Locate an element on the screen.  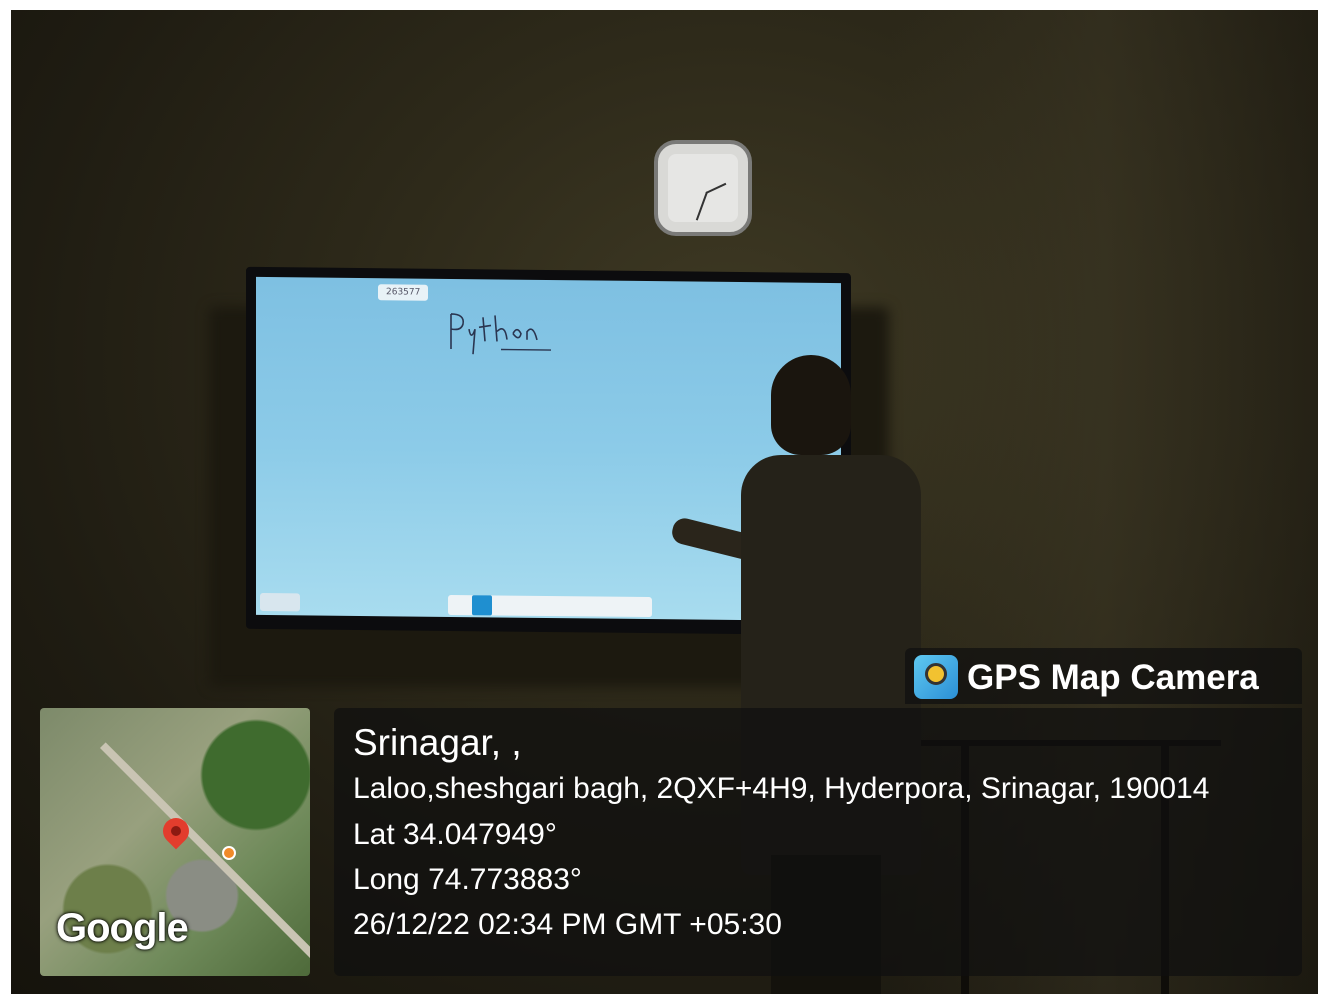
google-logo: Google is located at coordinates (122, 928).